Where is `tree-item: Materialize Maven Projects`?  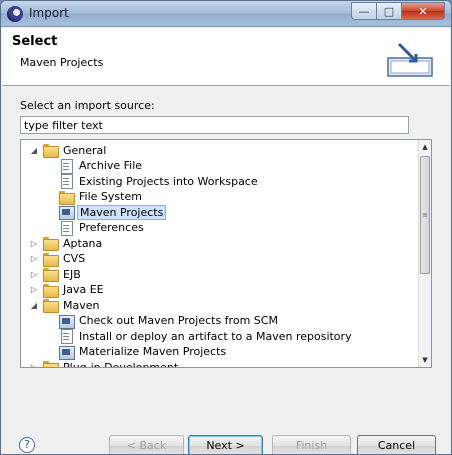
tree-item: Materialize Maven Projects is located at coordinates (220, 352).